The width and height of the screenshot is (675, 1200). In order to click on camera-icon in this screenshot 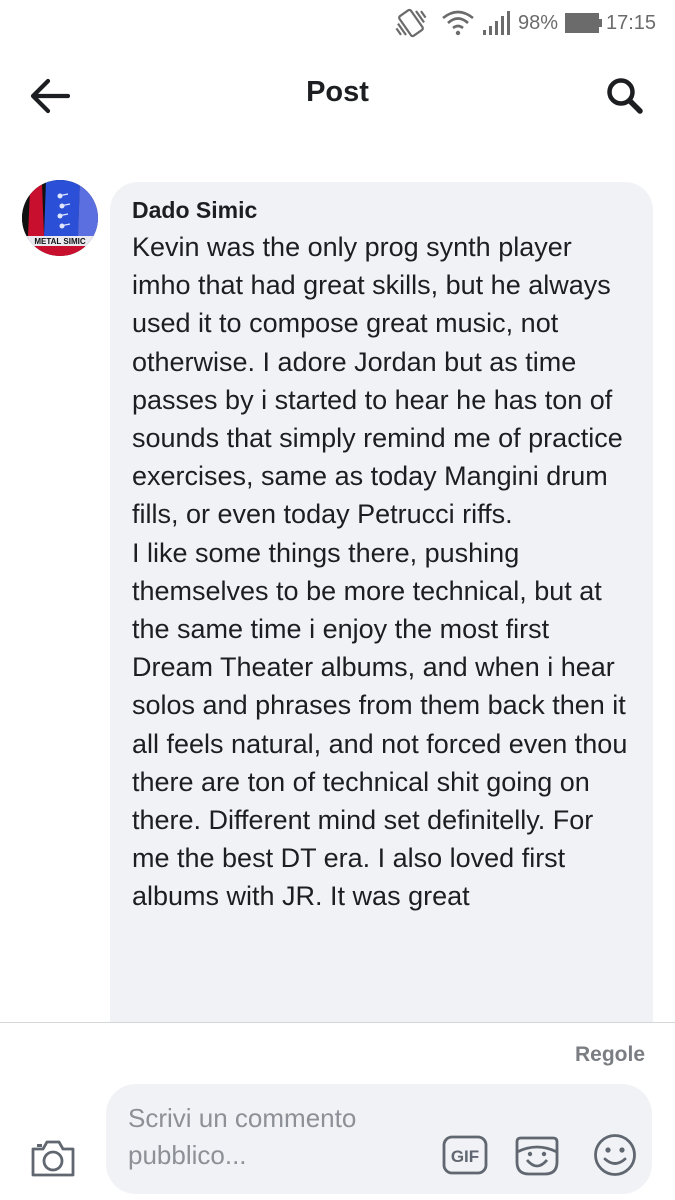, I will do `click(53, 1158)`.